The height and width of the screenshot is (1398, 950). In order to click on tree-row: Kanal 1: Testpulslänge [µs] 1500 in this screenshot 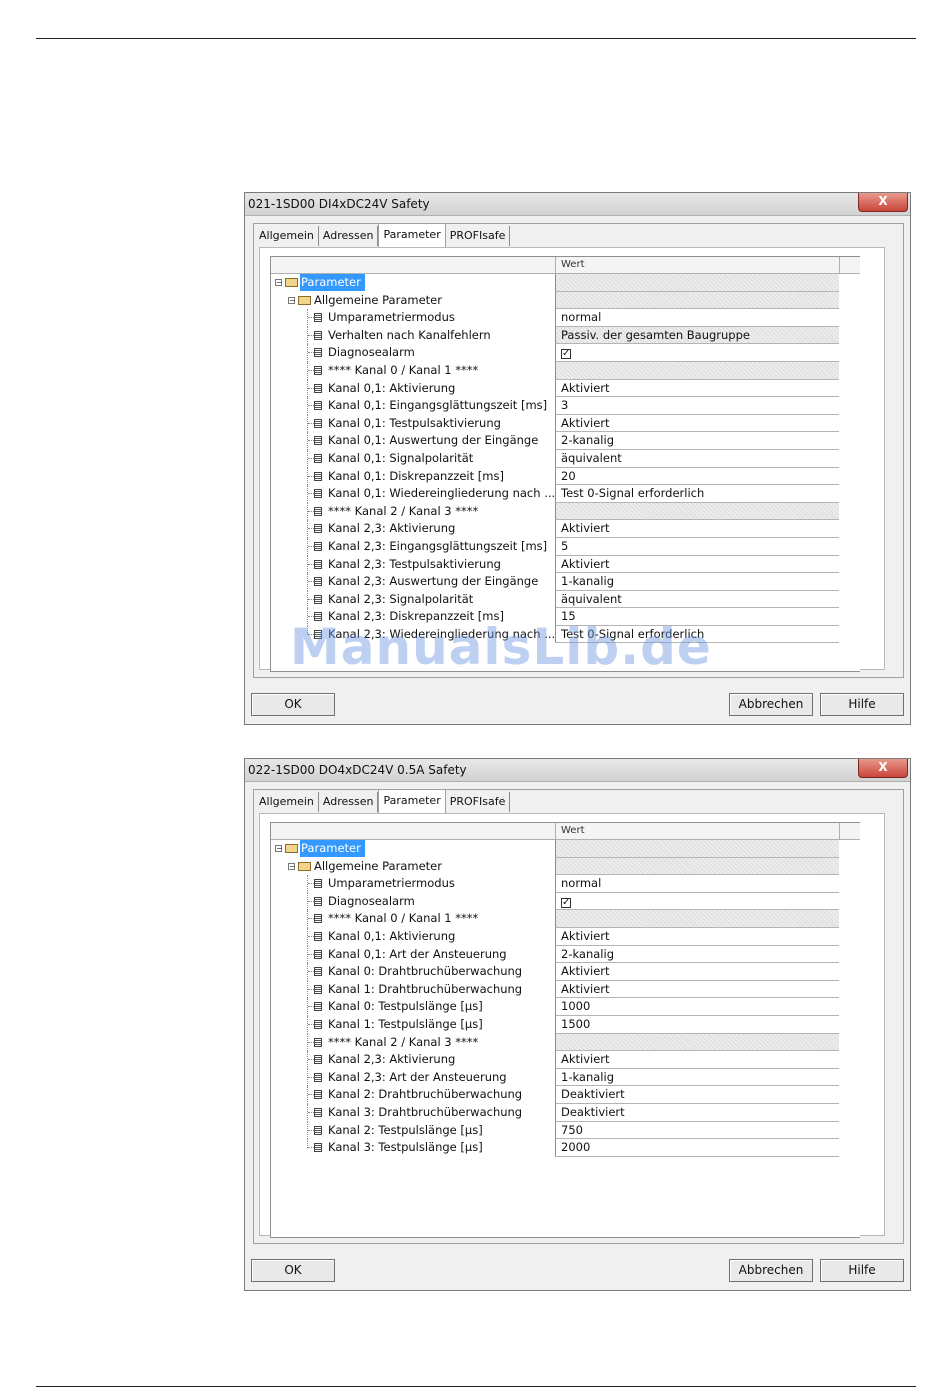, I will do `click(556, 1024)`.